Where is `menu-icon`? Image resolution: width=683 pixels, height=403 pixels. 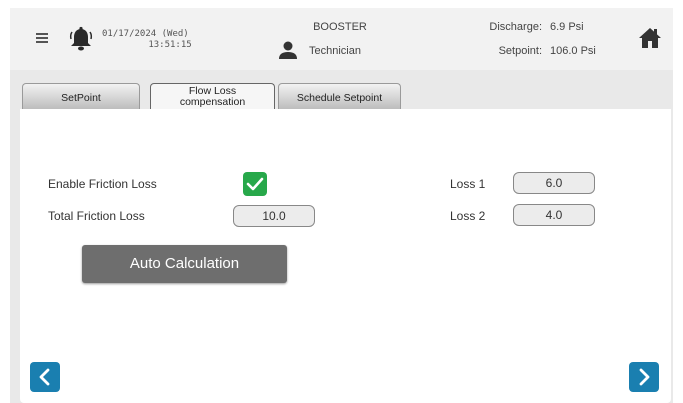 menu-icon is located at coordinates (42, 38).